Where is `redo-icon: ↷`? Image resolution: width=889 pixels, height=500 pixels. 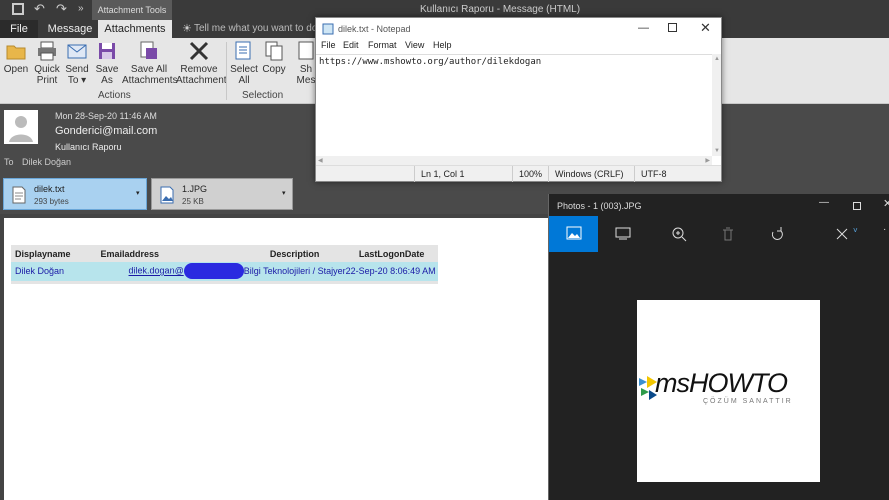
redo-icon: ↷ is located at coordinates (61, 9).